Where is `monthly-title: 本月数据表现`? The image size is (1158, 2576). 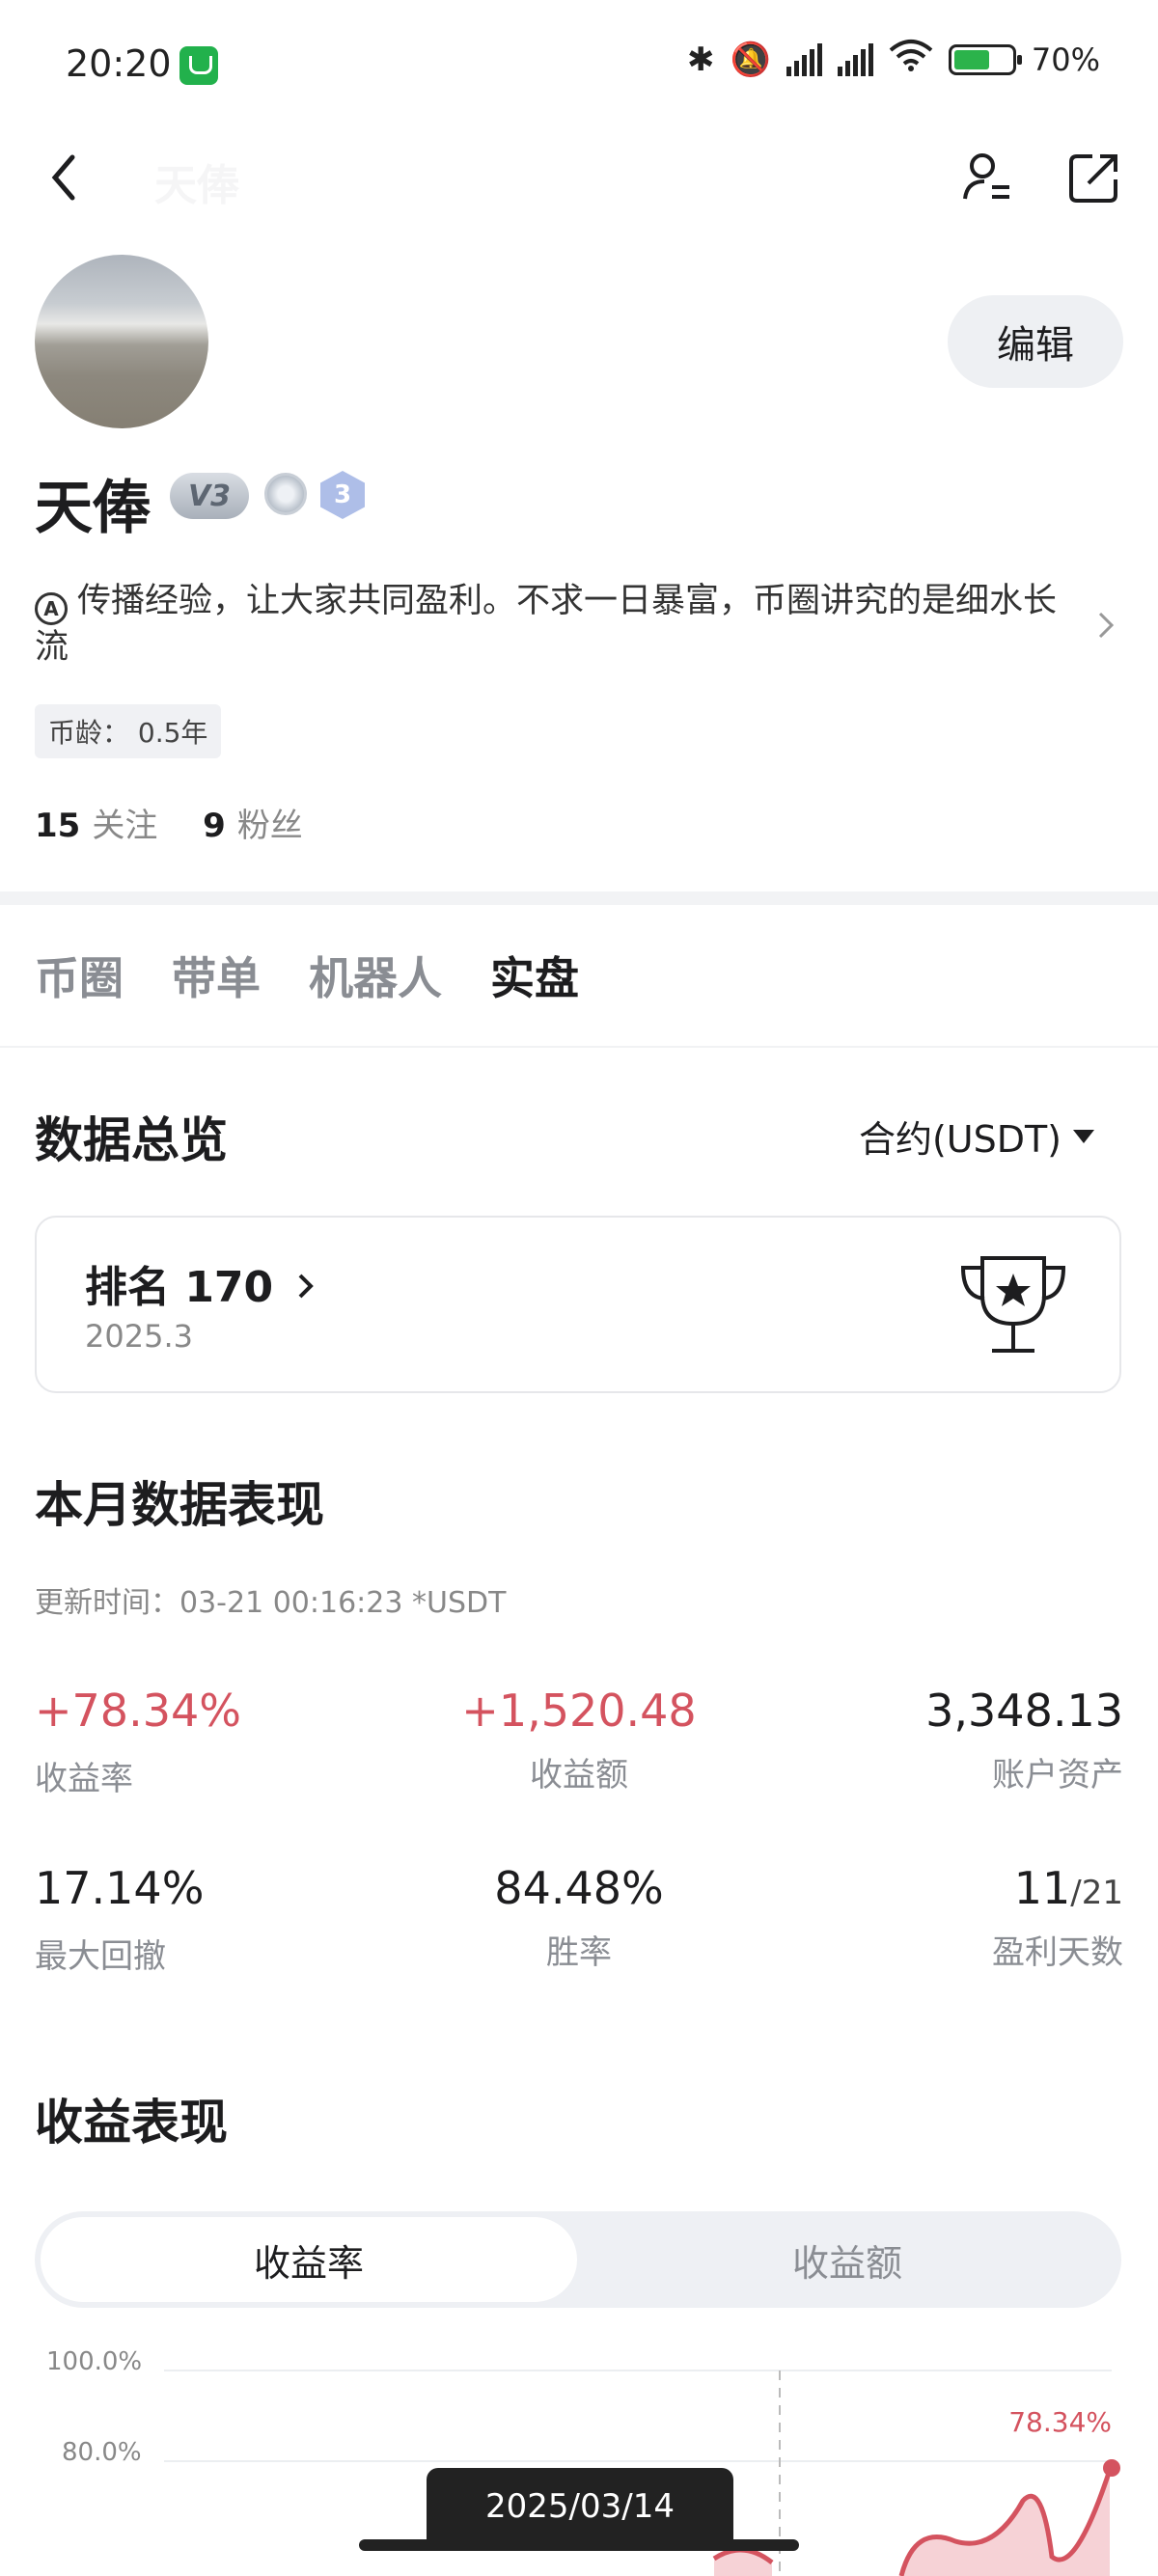
monthly-title: 本月数据表现 is located at coordinates (179, 1505).